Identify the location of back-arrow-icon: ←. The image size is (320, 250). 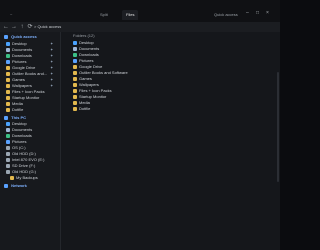
(6, 27).